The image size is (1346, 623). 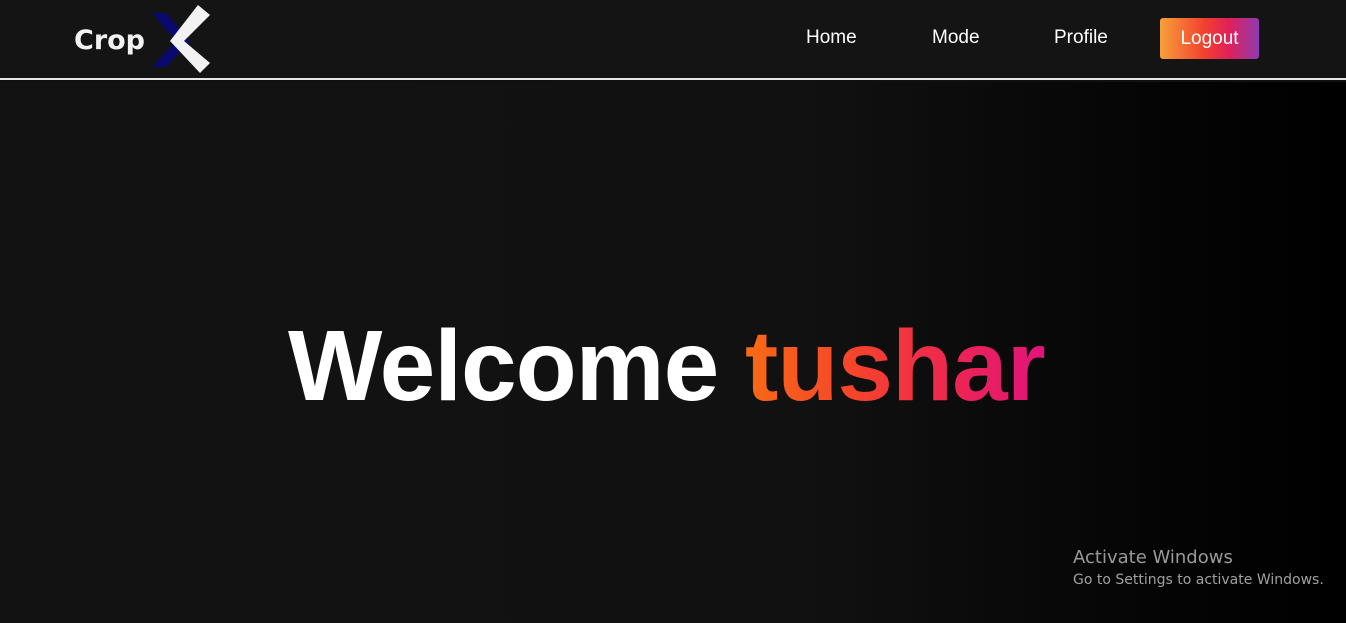 I want to click on cropx-logo: Crop, so click(x=144, y=39).